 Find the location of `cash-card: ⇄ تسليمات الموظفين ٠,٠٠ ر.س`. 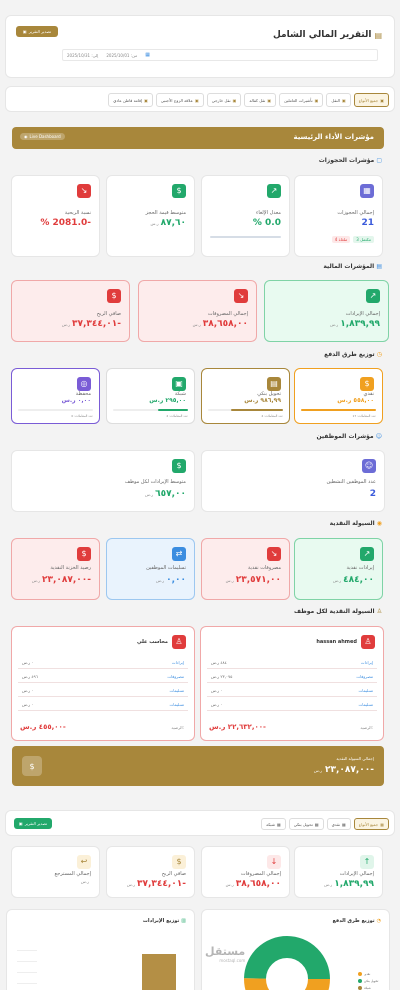

cash-card: ⇄ تسليمات الموظفين ٠,٠٠ ر.س is located at coordinates (150, 569).